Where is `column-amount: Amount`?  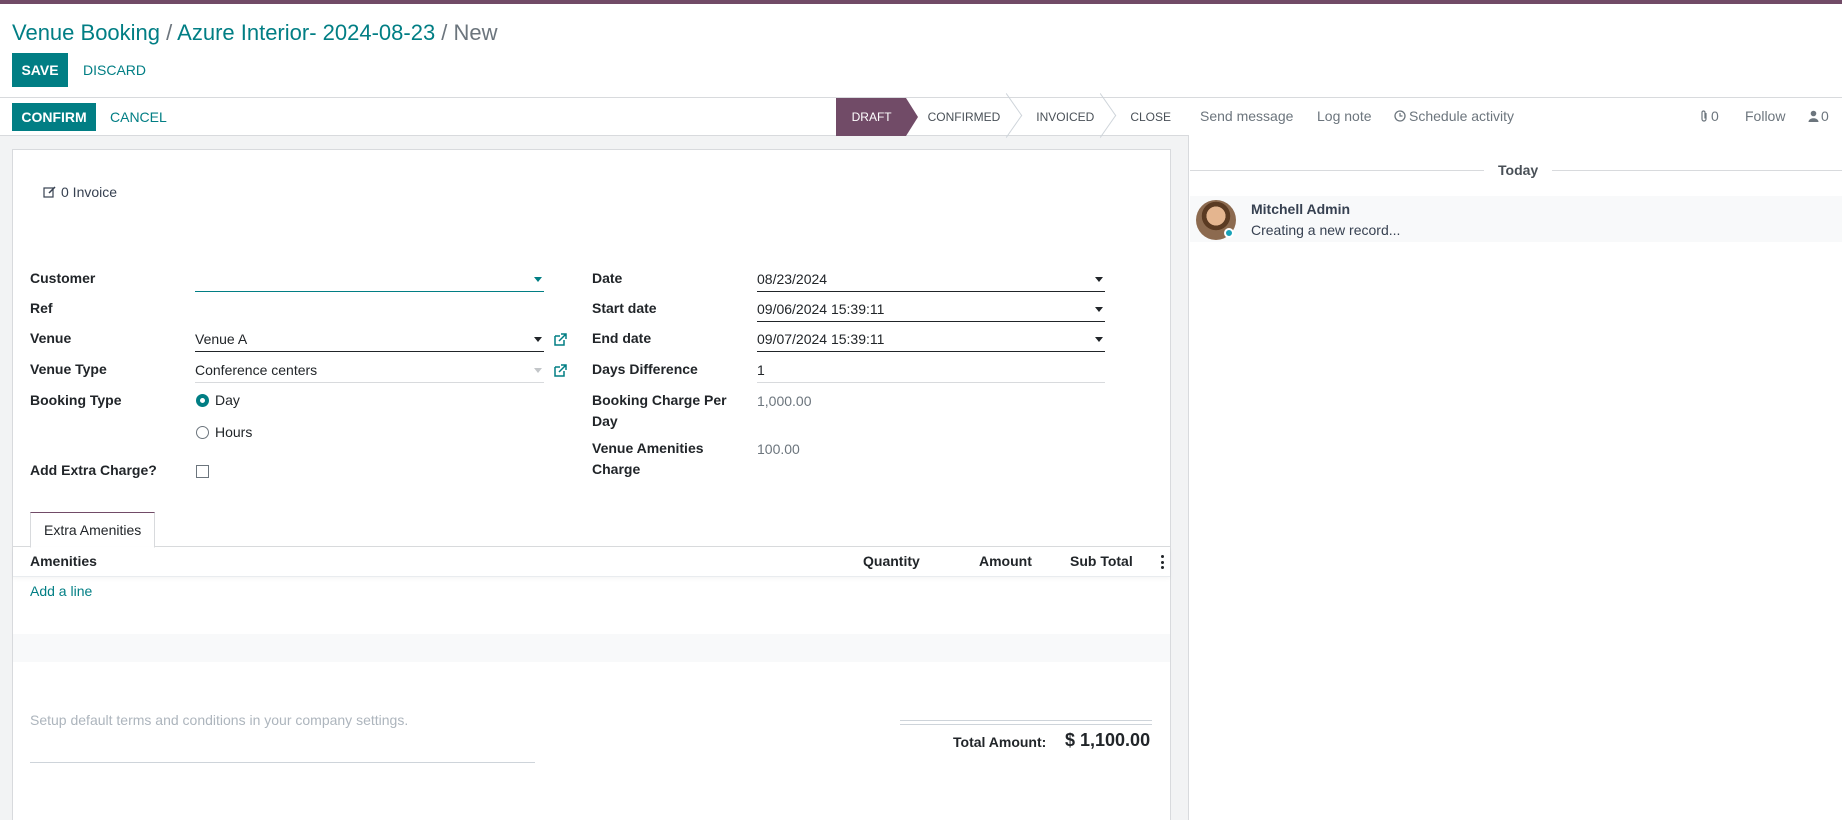
column-amount: Amount is located at coordinates (1005, 561).